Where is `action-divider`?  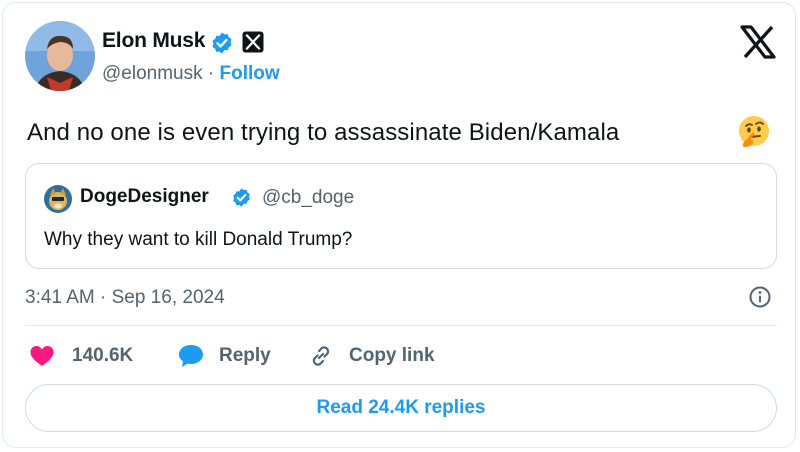 action-divider is located at coordinates (401, 325).